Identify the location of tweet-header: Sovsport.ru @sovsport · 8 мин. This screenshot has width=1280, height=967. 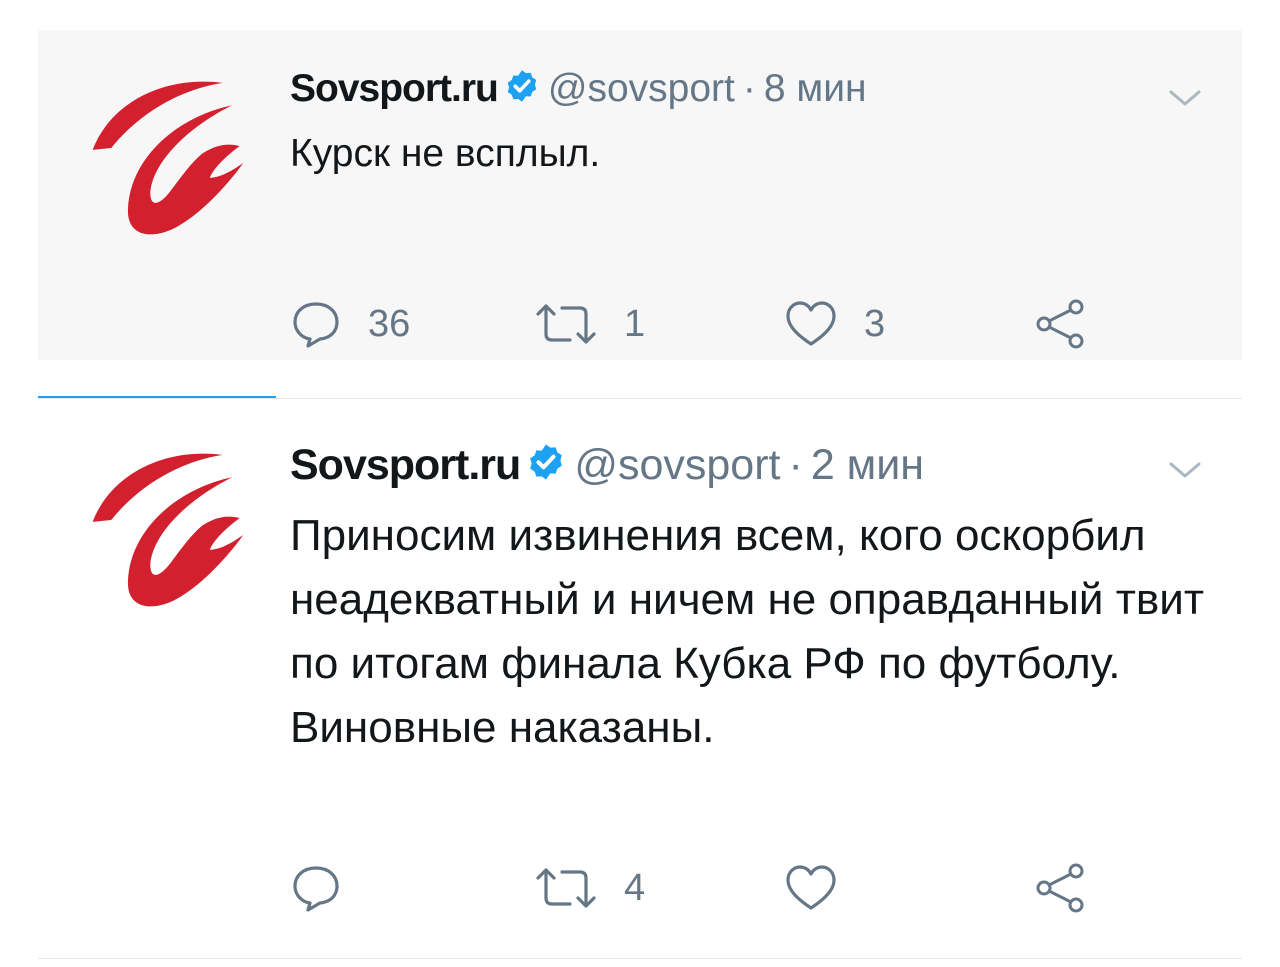
(578, 90).